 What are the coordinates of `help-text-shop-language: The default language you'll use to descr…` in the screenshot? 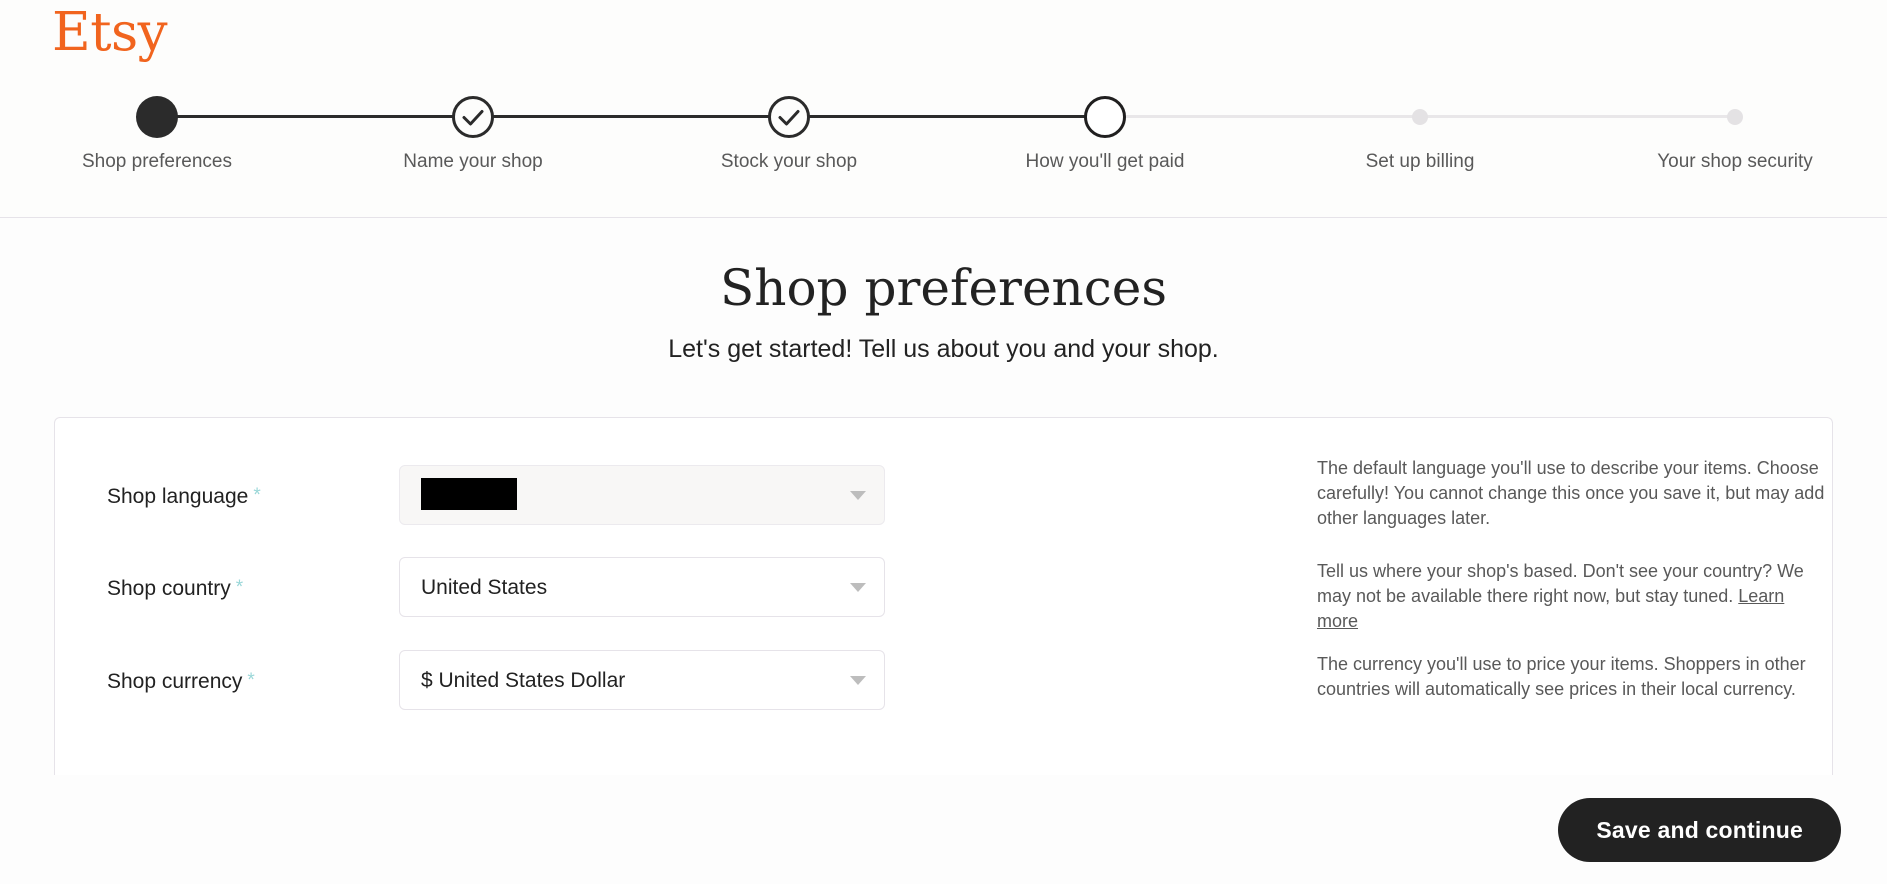 It's located at (1572, 493).